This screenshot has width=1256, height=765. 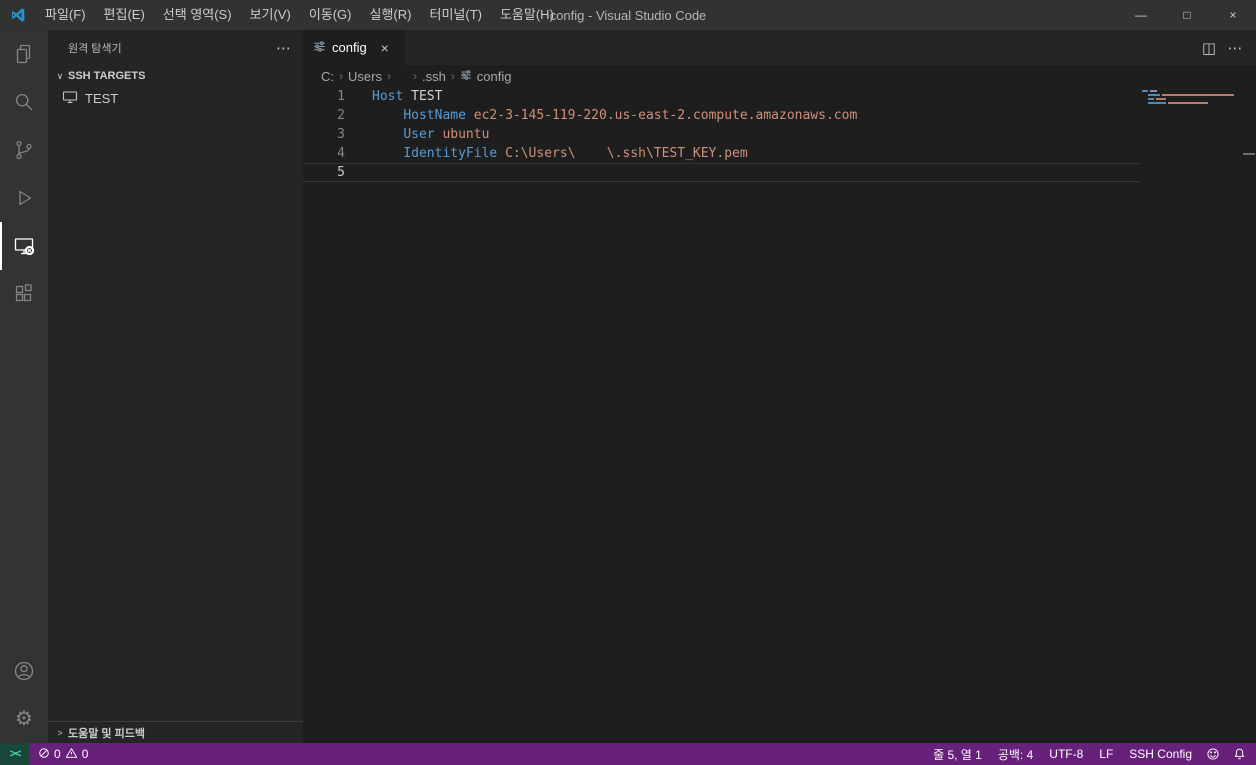 I want to click on menu-item-6: 터미널(T), so click(x=455, y=15).